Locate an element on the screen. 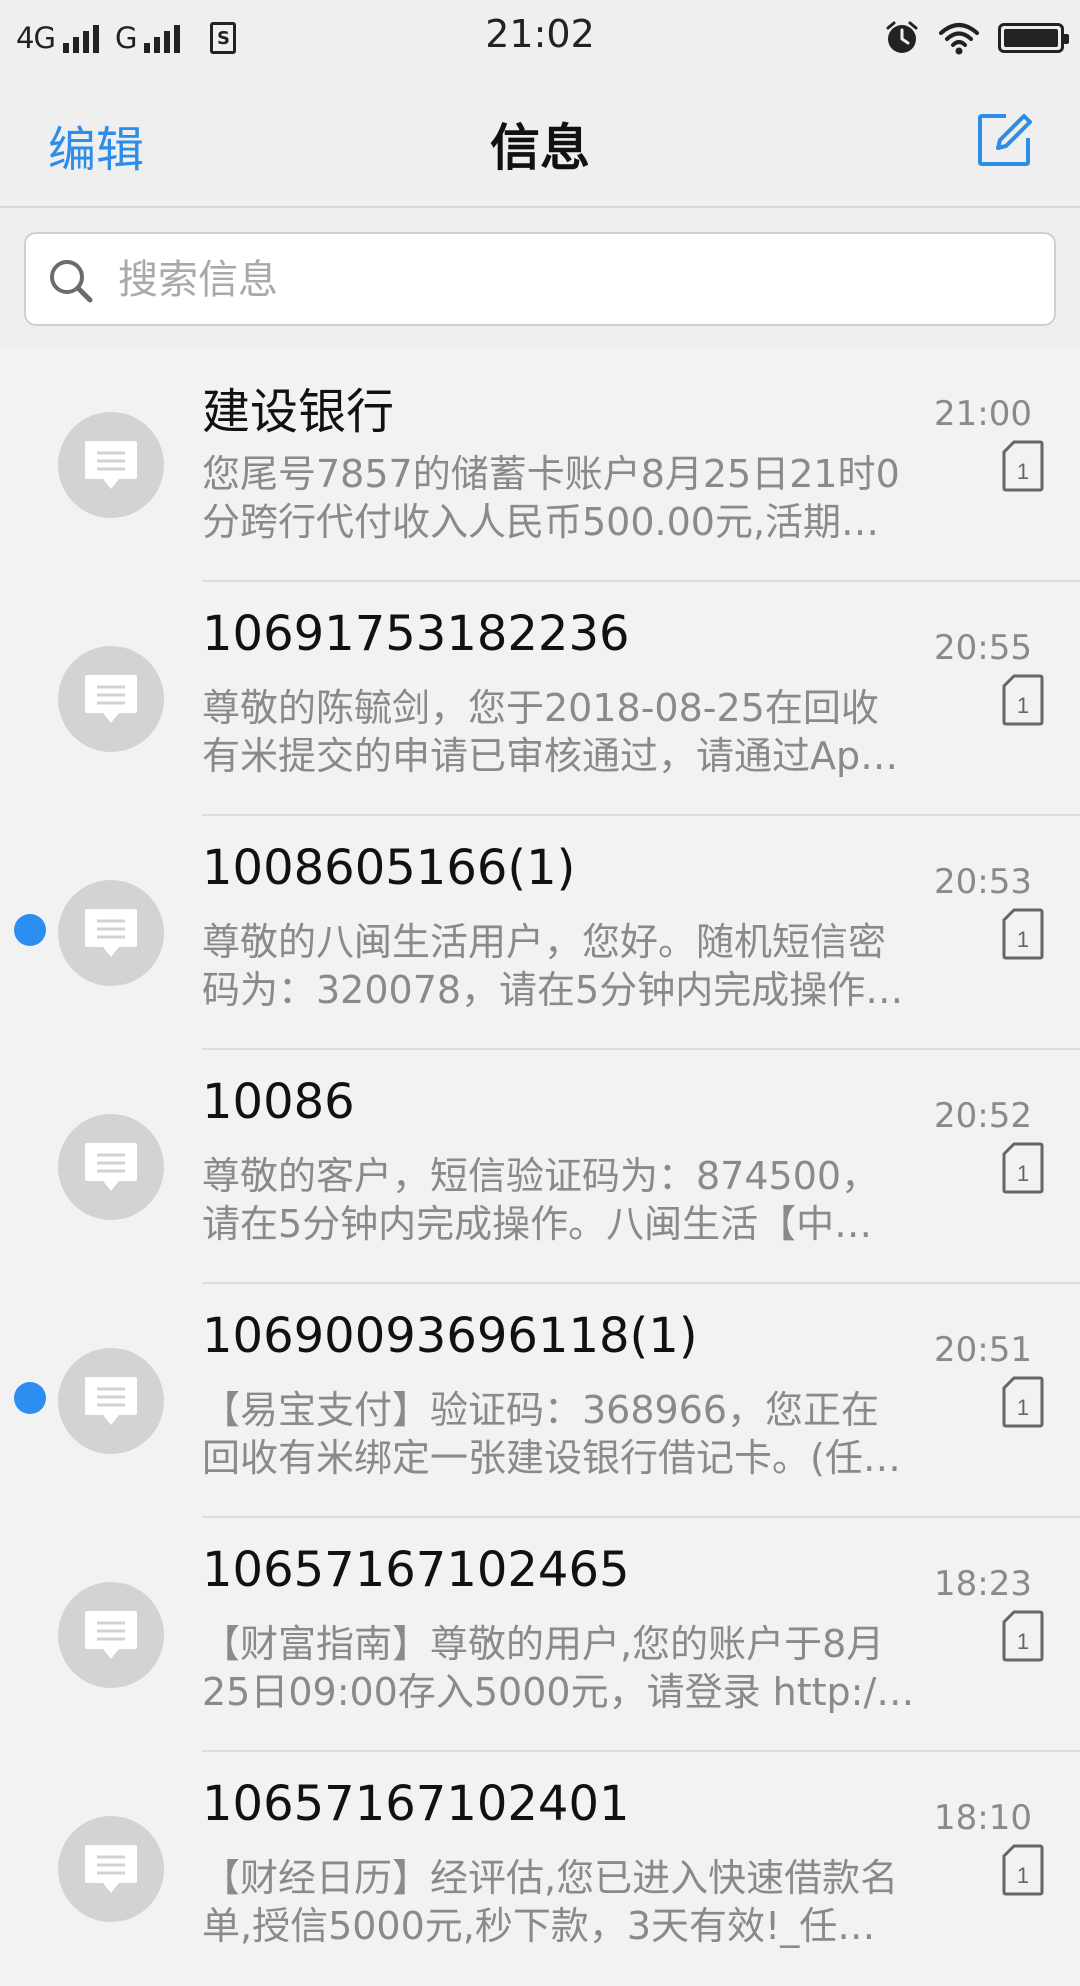 This screenshot has width=1080, height=1986. preview-line: 【财富指南】尊敬的用户,您的账户于8月 is located at coordinates (543, 1644).